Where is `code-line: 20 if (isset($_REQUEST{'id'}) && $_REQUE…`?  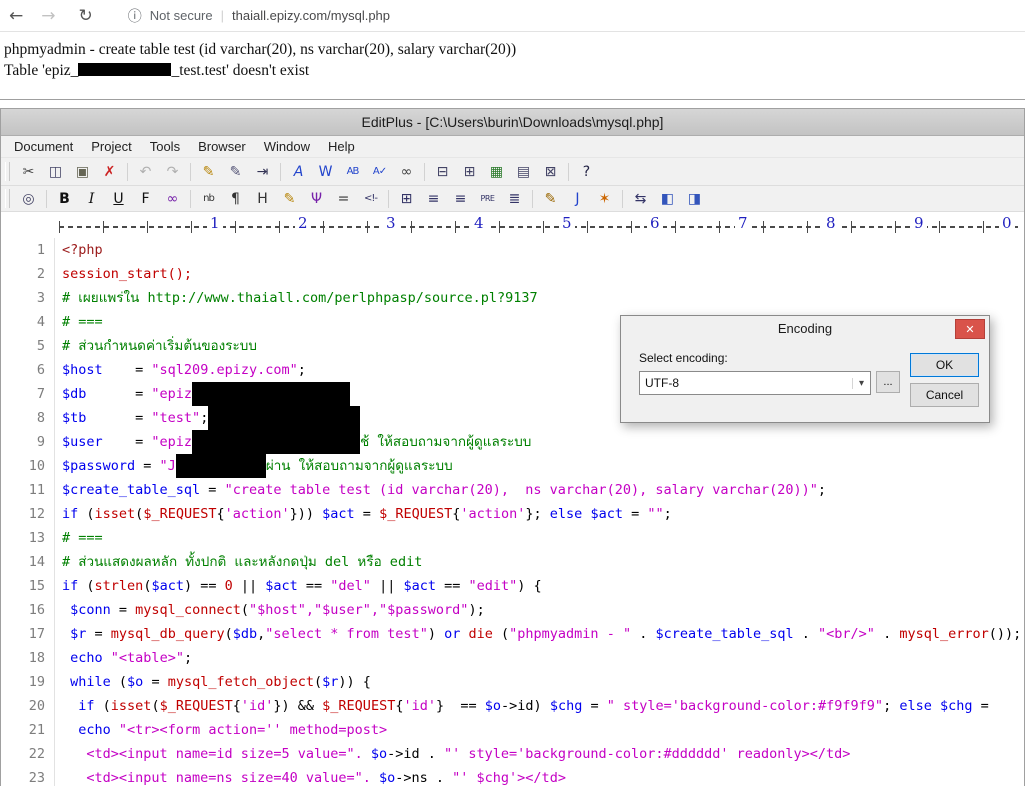
code-line: 20 if (isset($_REQUEST{'id'}) && $_REQUE… is located at coordinates (512, 706).